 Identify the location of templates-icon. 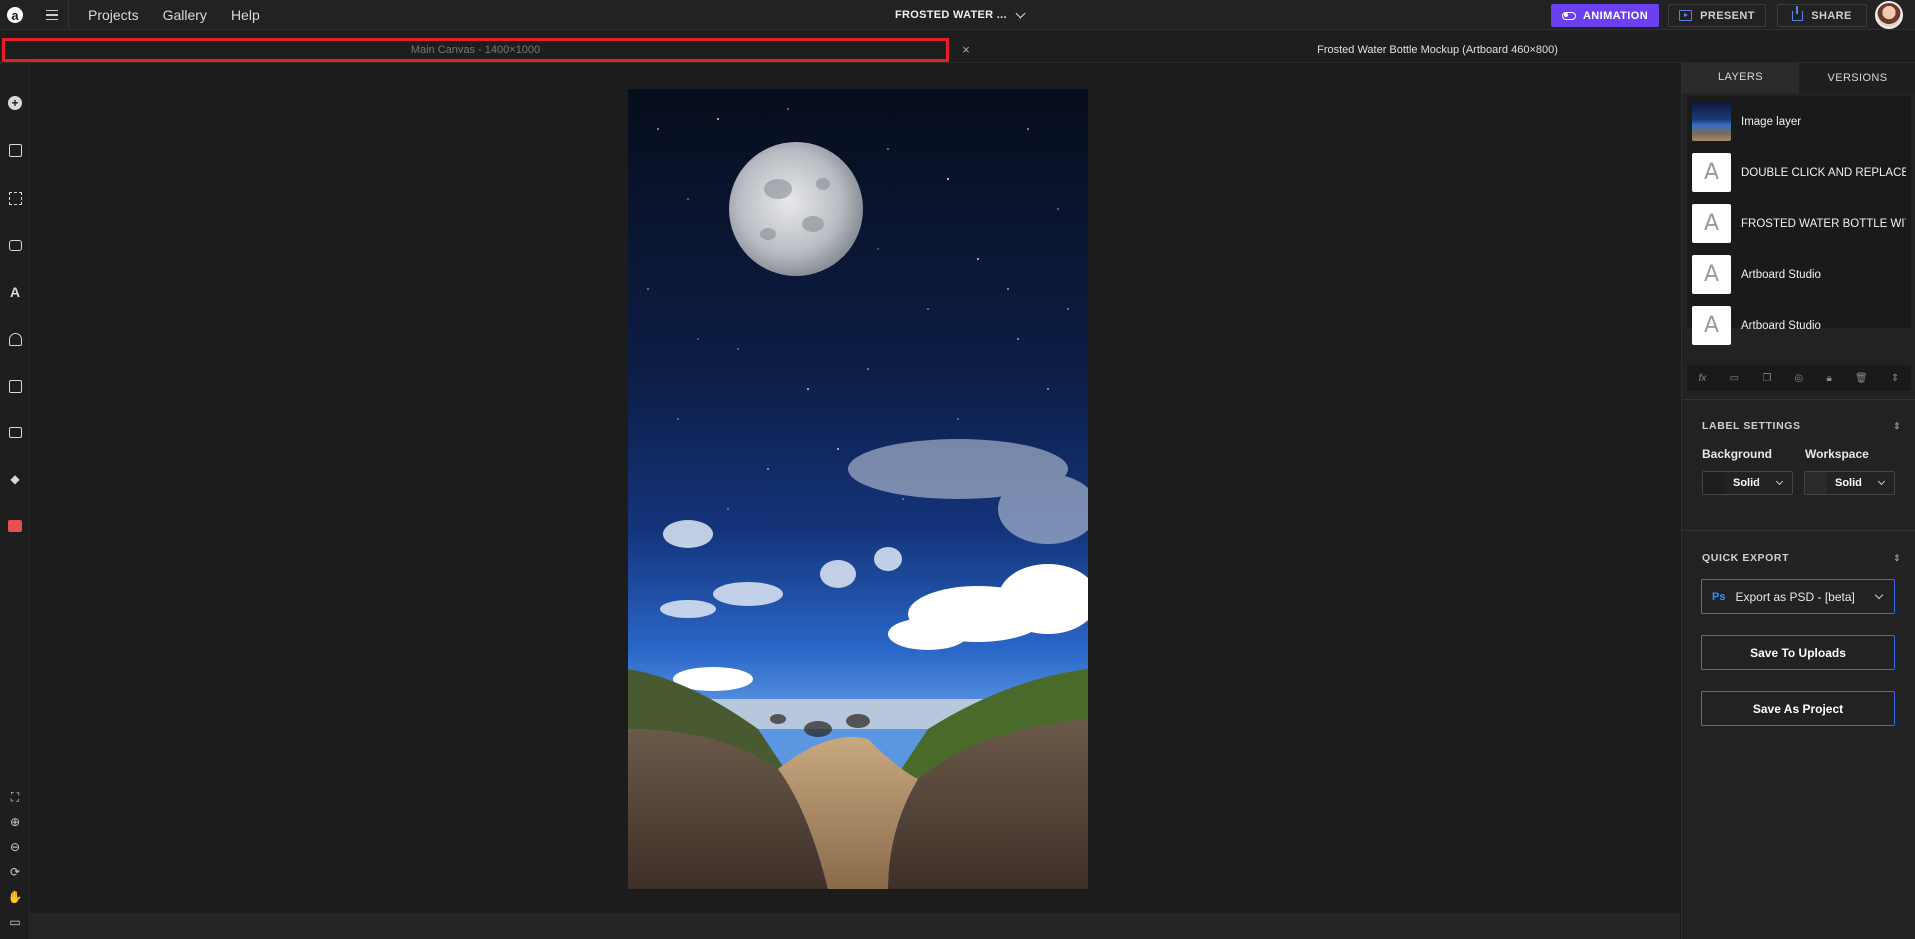
(15, 150).